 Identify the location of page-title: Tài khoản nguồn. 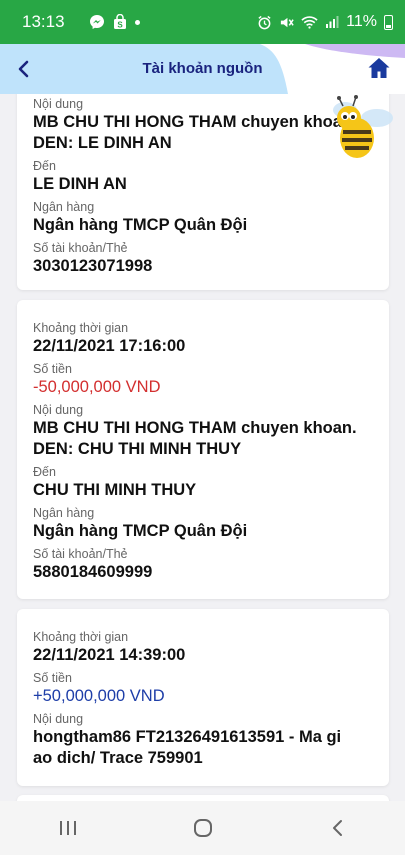
(202, 68).